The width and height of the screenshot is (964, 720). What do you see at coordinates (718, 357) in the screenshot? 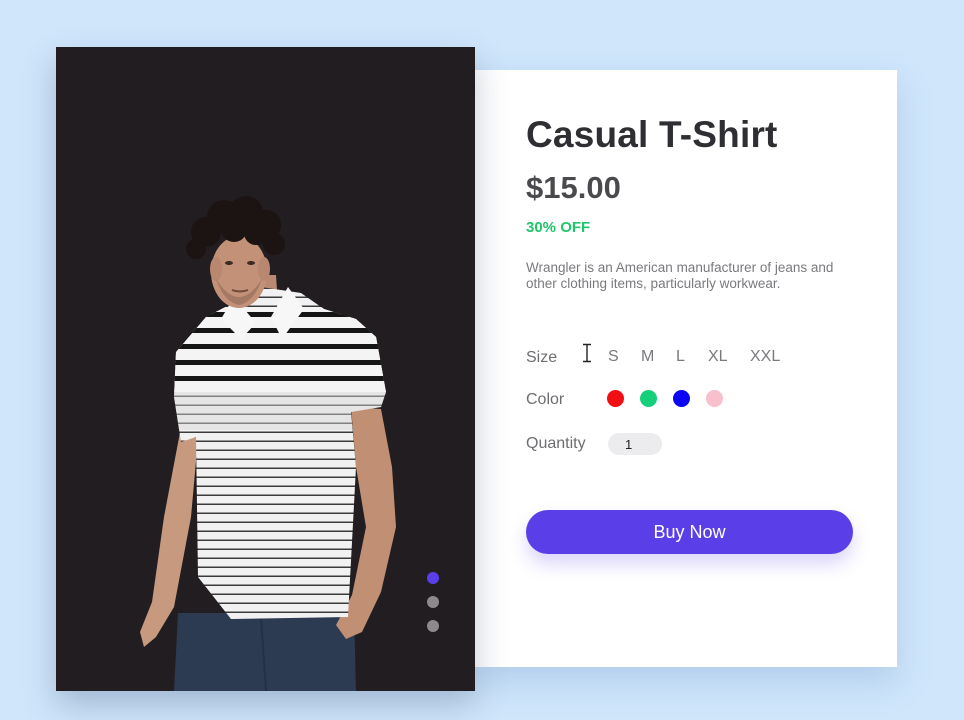
I see `size-option-xl: XL` at bounding box center [718, 357].